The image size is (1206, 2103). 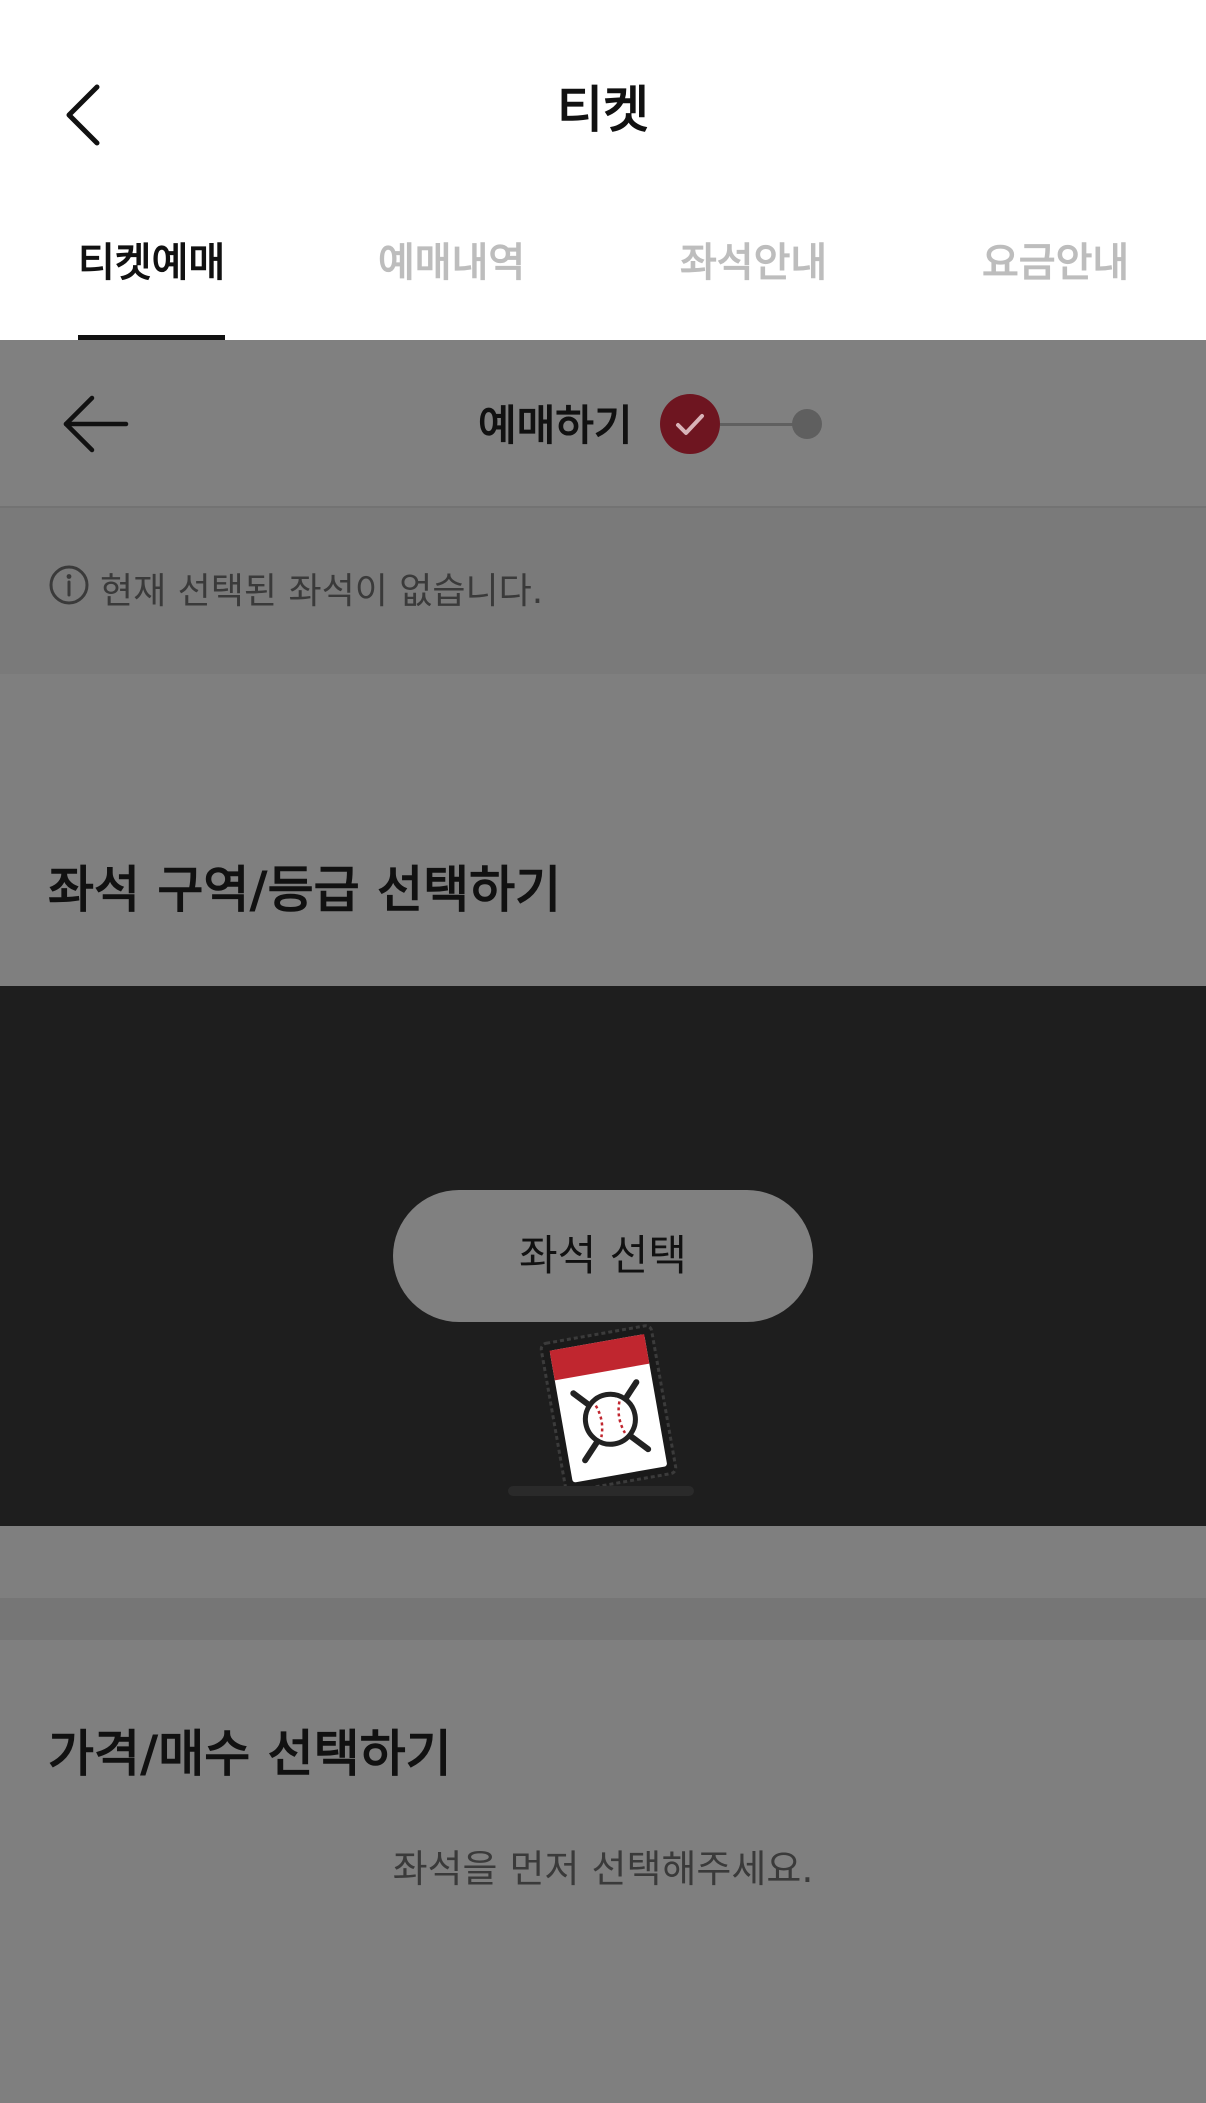 I want to click on tab-label: 예매내역, so click(x=452, y=263).